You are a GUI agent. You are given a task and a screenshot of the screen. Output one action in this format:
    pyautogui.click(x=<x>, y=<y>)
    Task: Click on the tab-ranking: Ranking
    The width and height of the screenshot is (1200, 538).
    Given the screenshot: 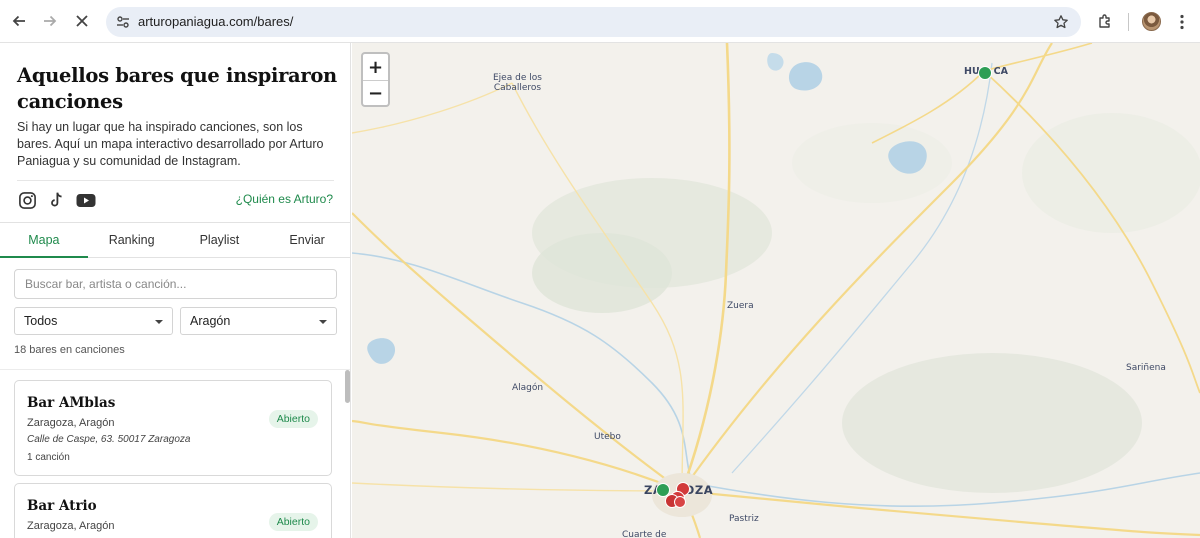 What is the action you would take?
    pyautogui.click(x=132, y=240)
    